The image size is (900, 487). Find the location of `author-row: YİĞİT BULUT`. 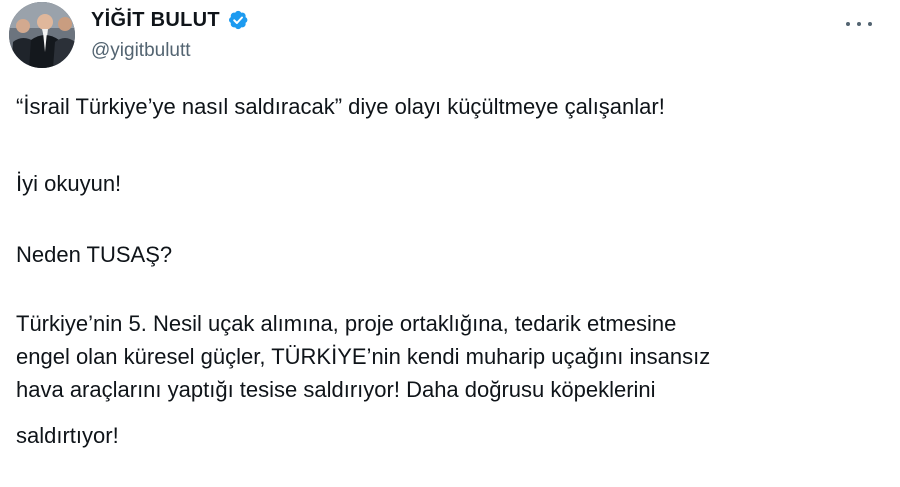

author-row: YİĞİT BULUT is located at coordinates (170, 20).